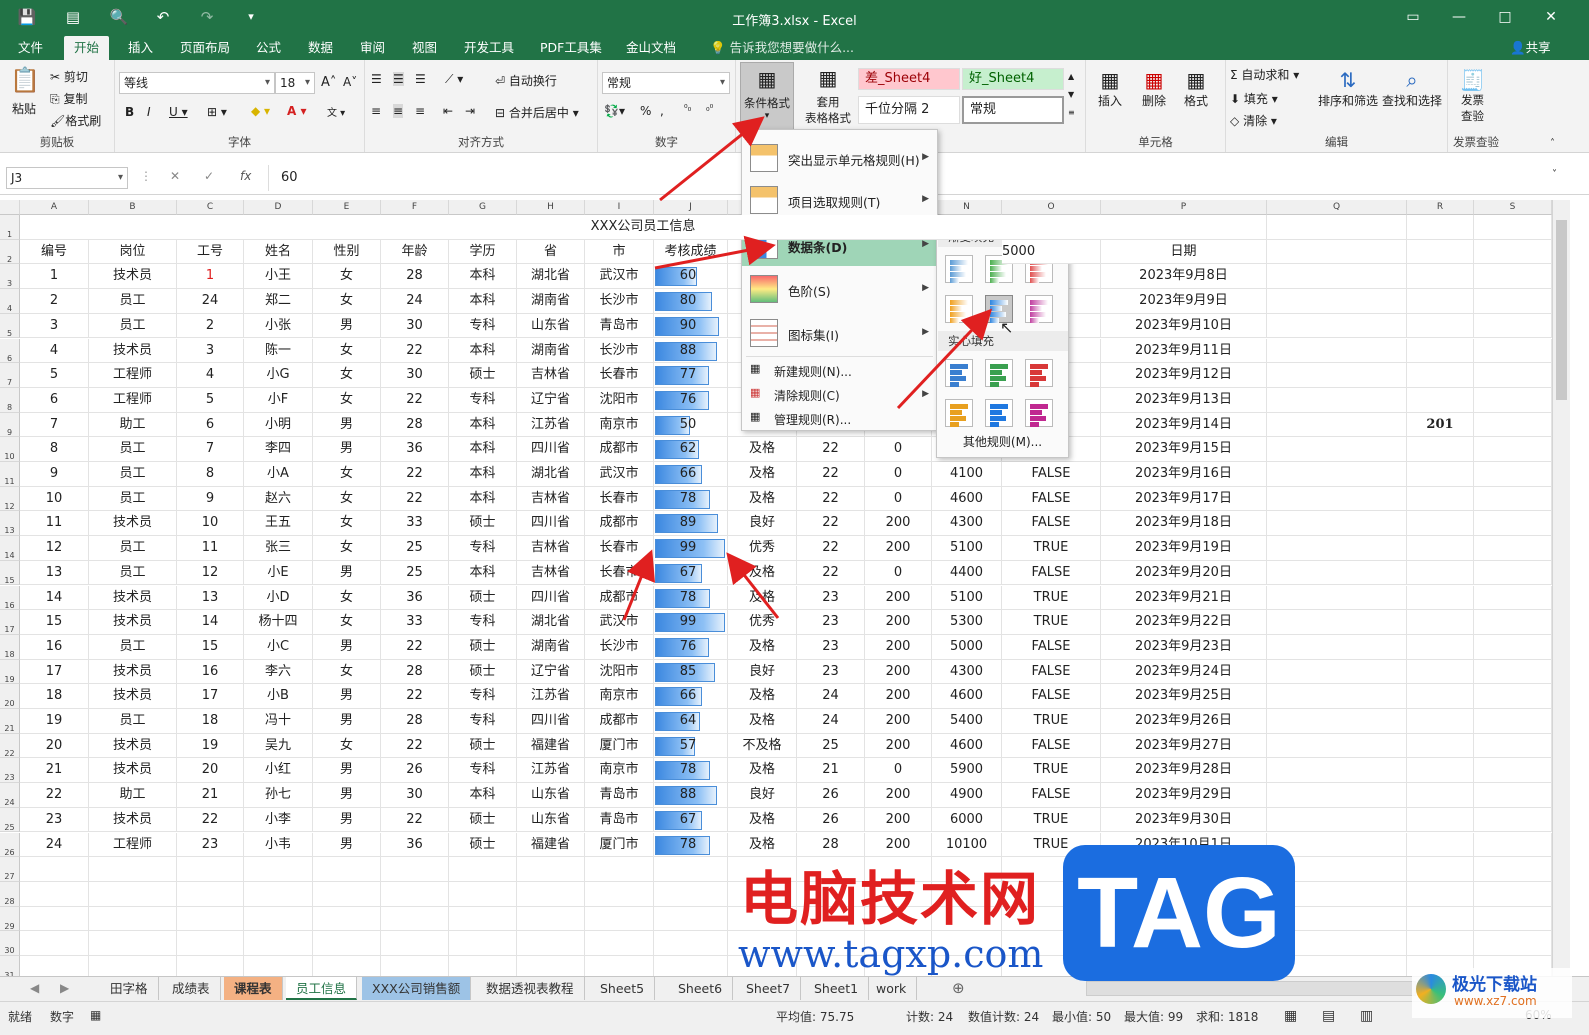 Image resolution: width=1589 pixels, height=1035 pixels. Describe the element at coordinates (753, 585) in the screenshot. I see `arrow-to-rating` at that location.